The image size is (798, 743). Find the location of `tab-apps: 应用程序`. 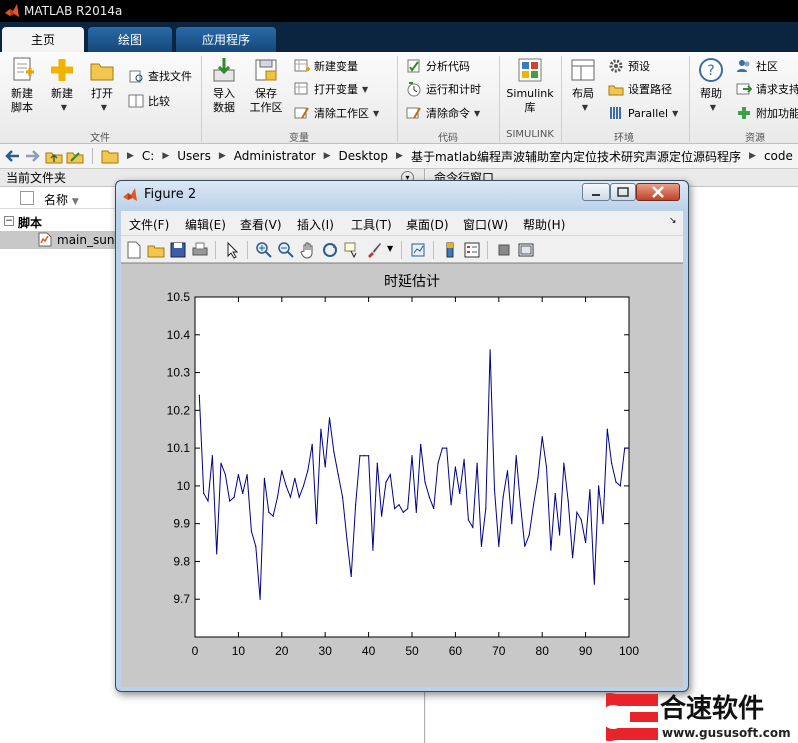

tab-apps: 应用程序 is located at coordinates (226, 39).